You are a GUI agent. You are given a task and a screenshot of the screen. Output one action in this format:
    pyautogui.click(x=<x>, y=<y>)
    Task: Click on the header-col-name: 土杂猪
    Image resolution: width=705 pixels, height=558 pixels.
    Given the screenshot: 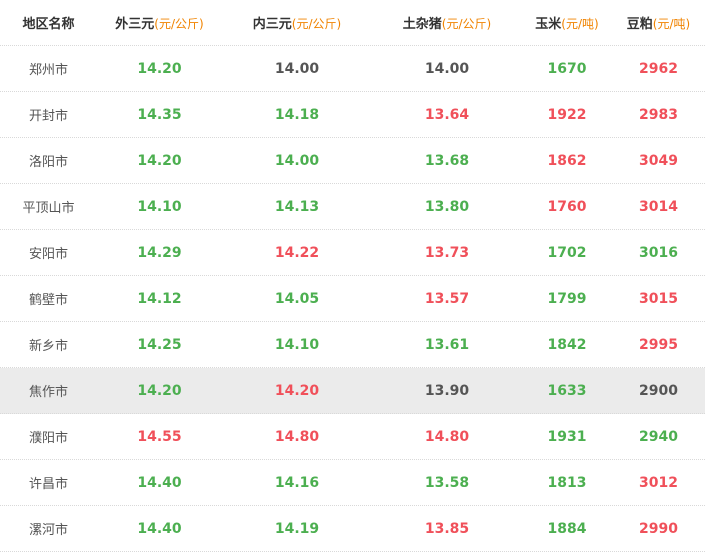 What is the action you would take?
    pyautogui.click(x=422, y=24)
    